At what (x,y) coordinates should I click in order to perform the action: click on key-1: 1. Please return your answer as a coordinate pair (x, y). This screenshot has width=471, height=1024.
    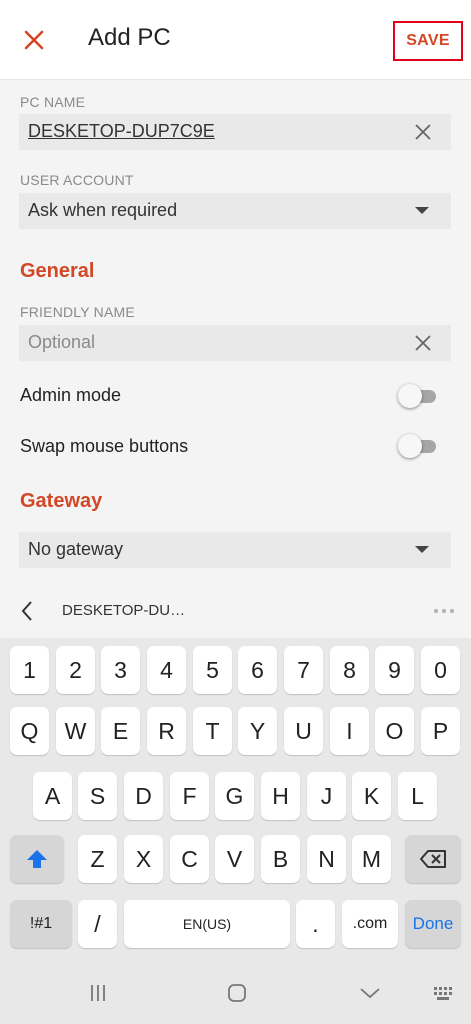
    Looking at the image, I should click on (29, 670).